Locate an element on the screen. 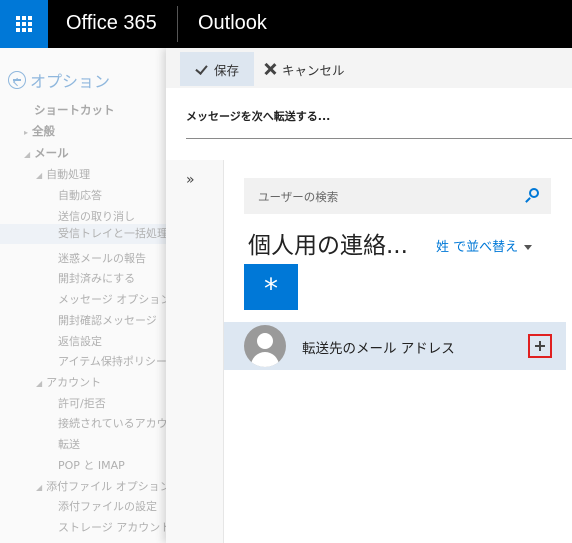  app-launcher-icon is located at coordinates (24, 24).